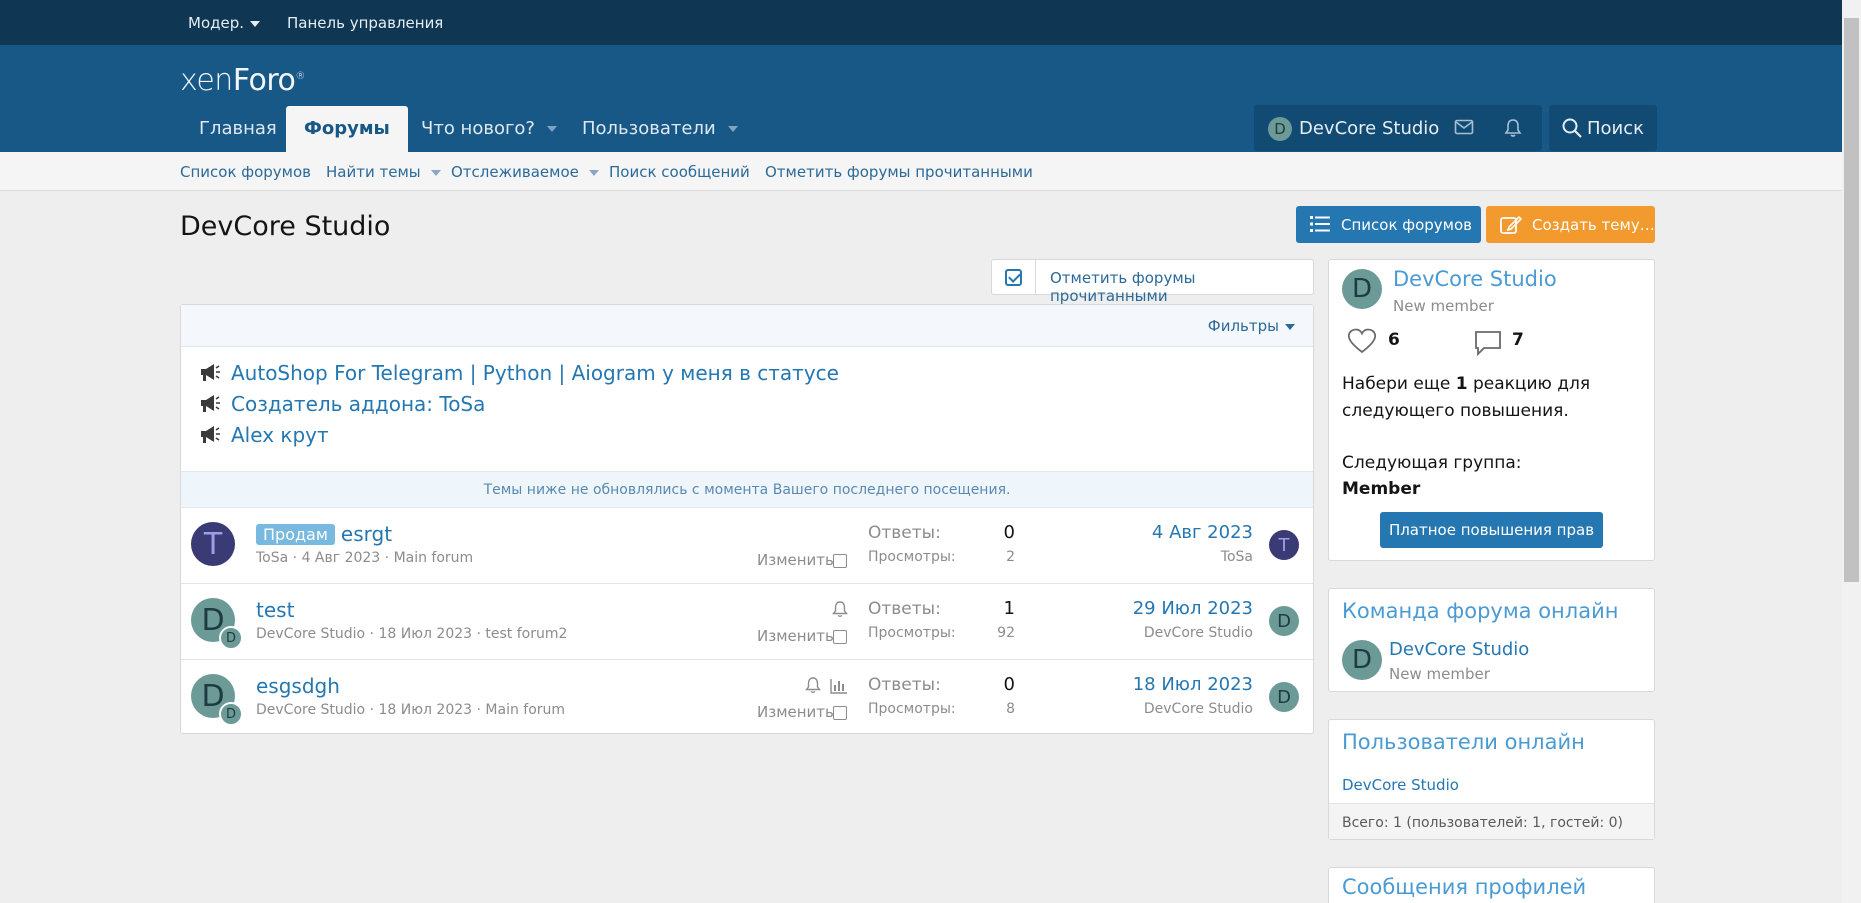 The height and width of the screenshot is (903, 1861). Describe the element at coordinates (1202, 532) in the screenshot. I see `last-post-date: 4 Авг 2023` at that location.